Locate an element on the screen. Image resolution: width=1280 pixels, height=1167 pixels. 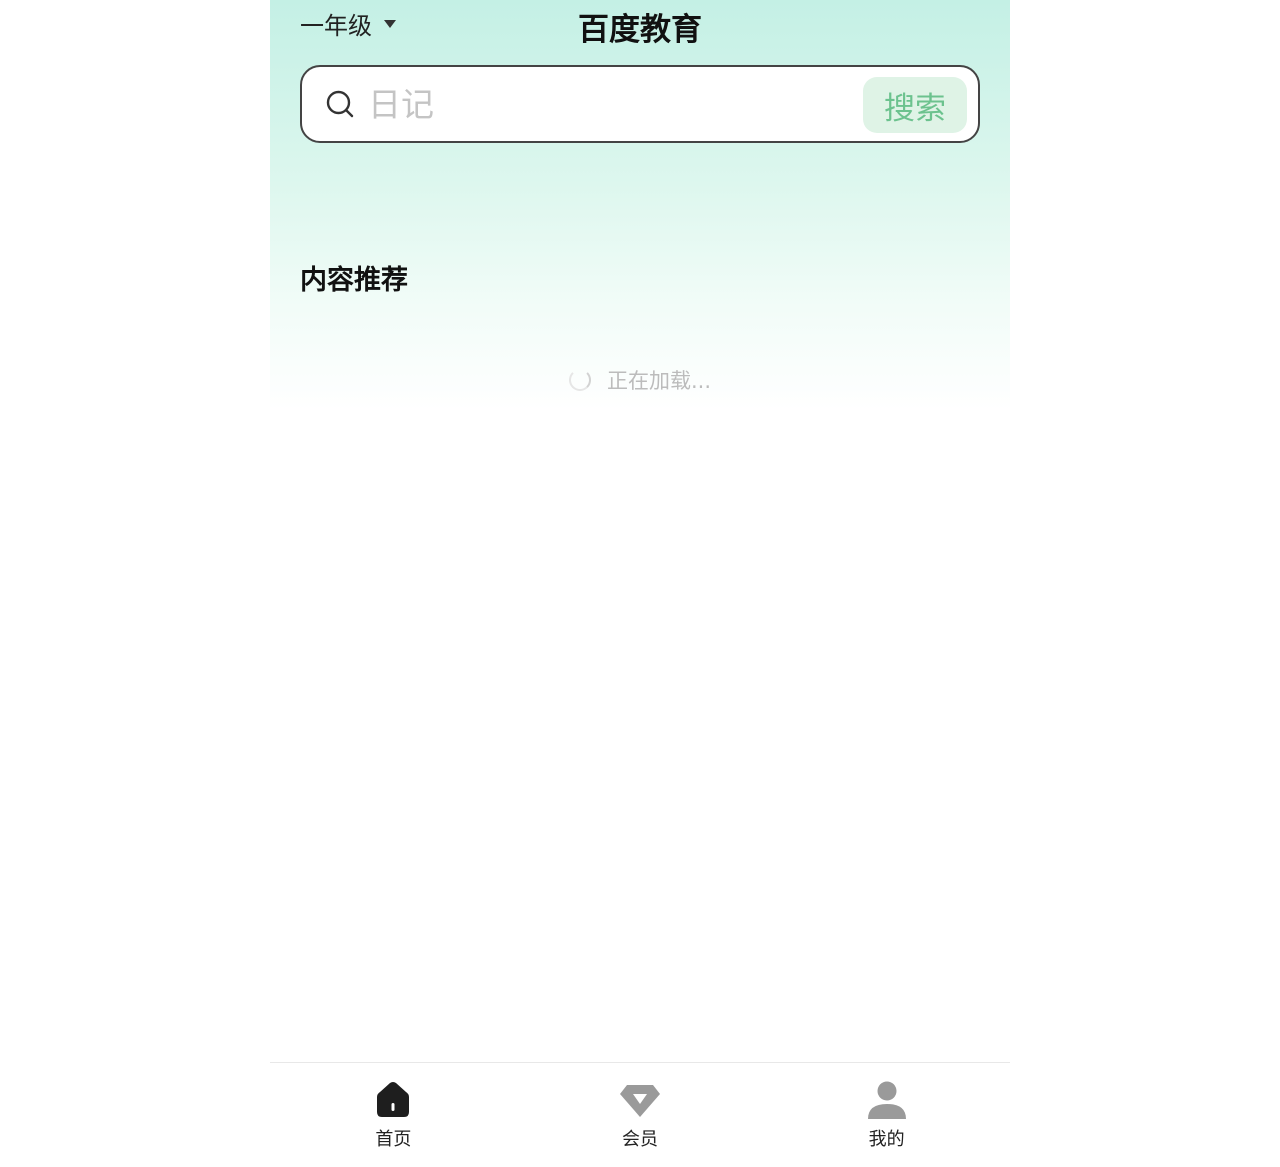
section-title: 内容推荐 is located at coordinates (354, 280).